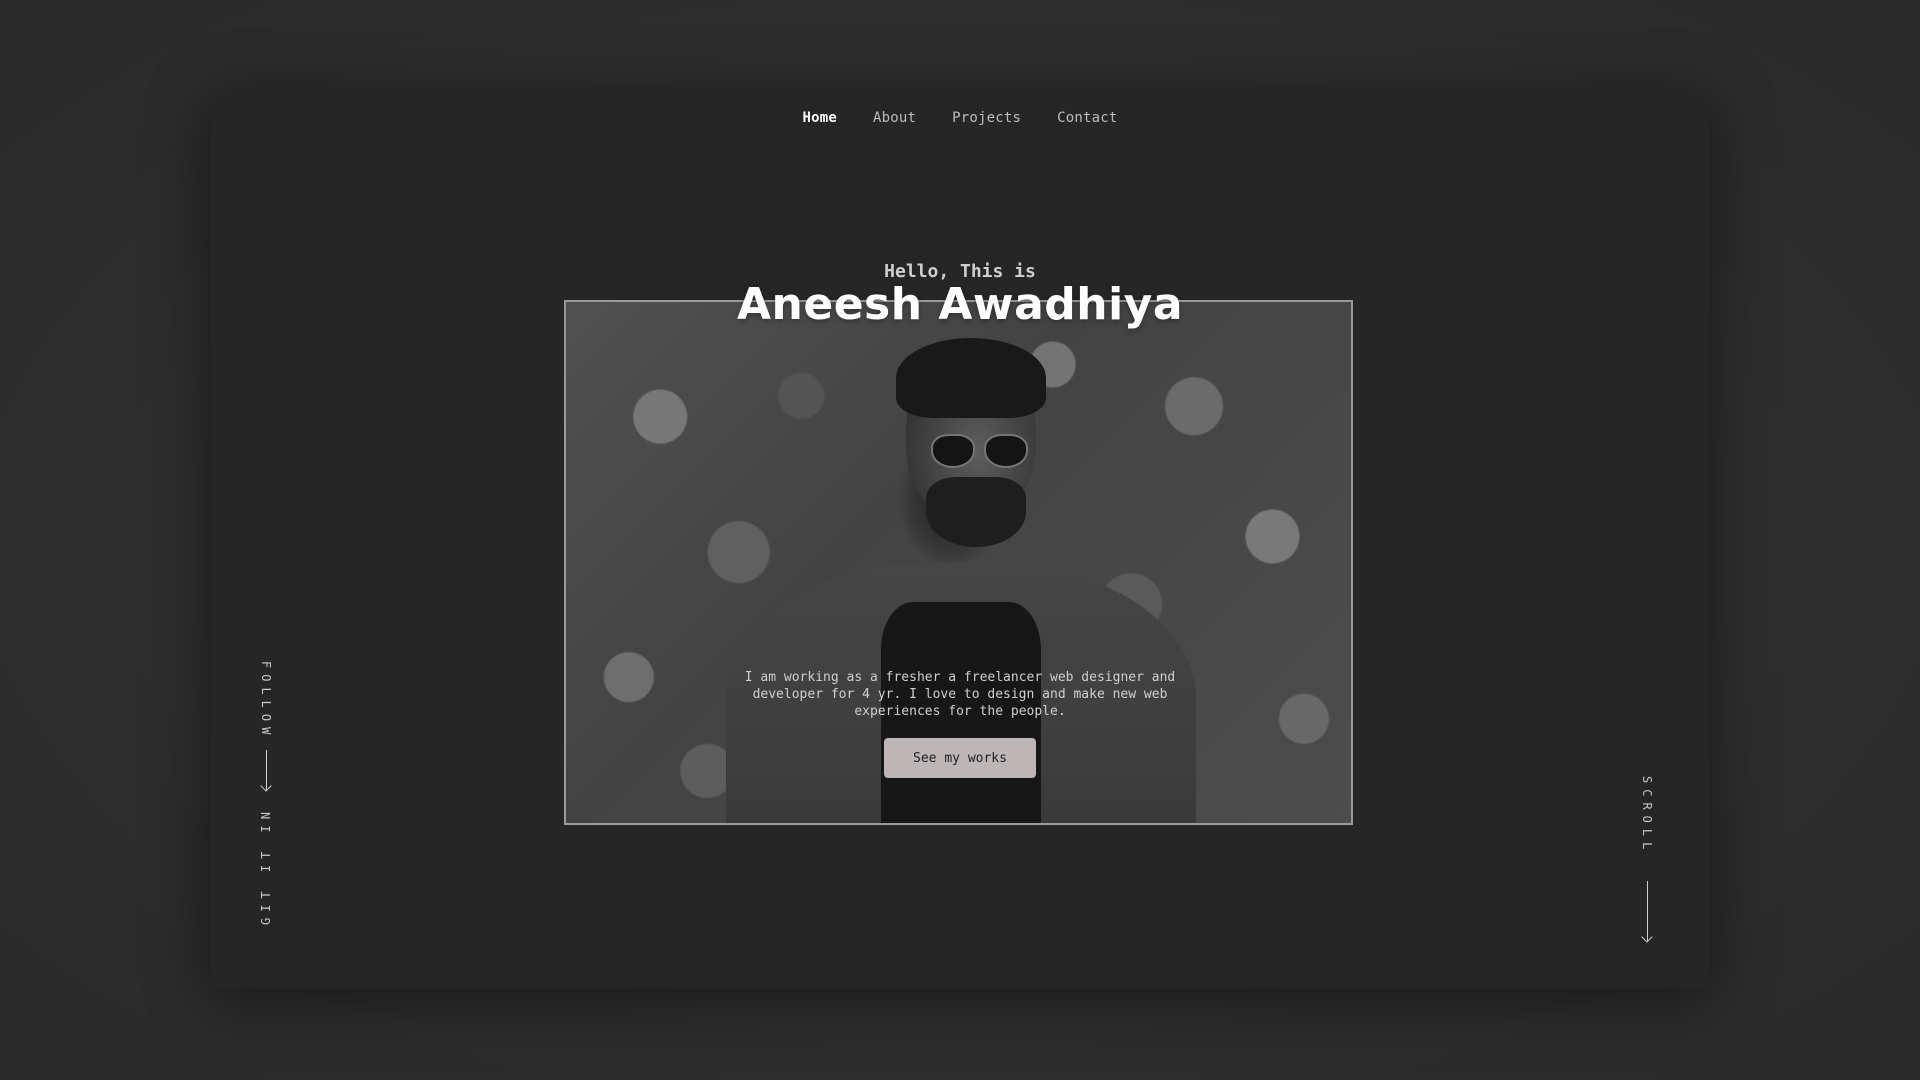 The width and height of the screenshot is (1920, 1080). Describe the element at coordinates (1647, 859) in the screenshot. I see `scroll-indicator: SCROLL` at that location.